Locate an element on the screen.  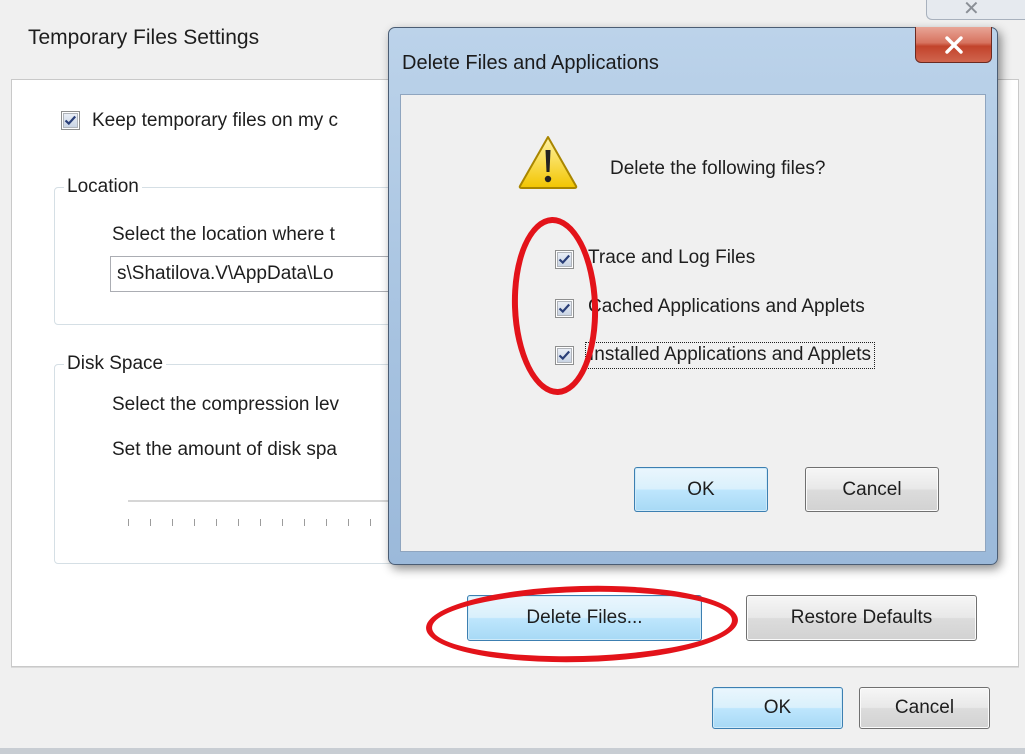
installed-applications-label: Installed Applications and Applets is located at coordinates (730, 355).